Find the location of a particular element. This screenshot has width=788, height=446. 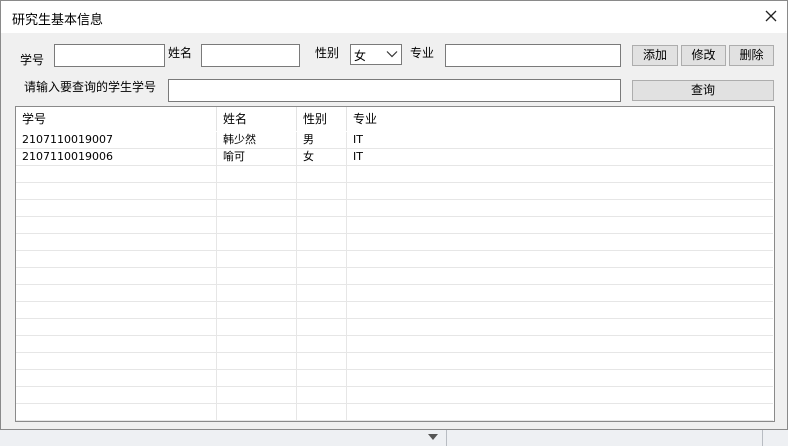

cell-gender: 男 is located at coordinates (322, 140).